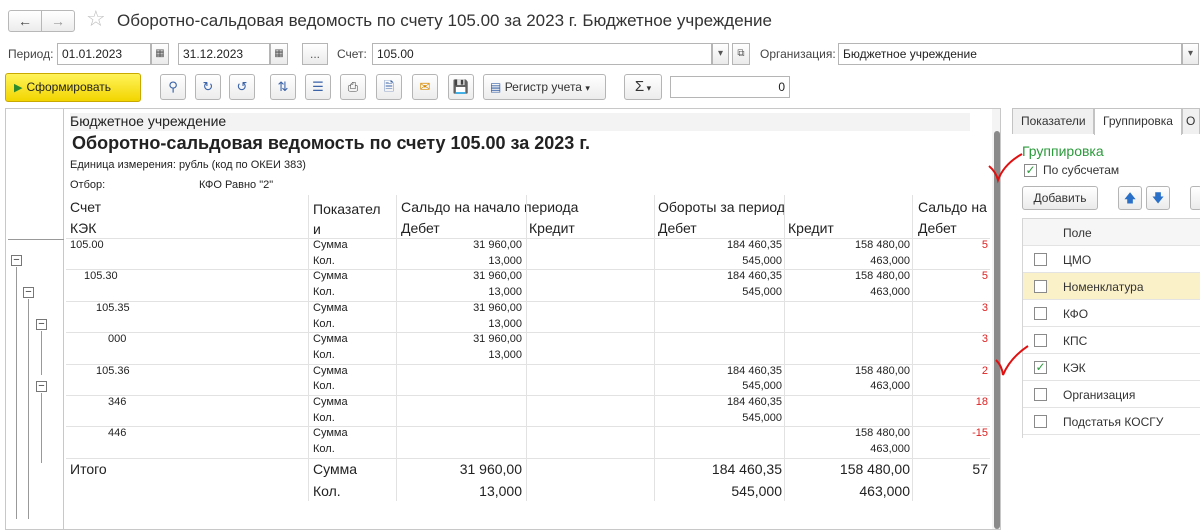 The image size is (1200, 530). What do you see at coordinates (1111, 286) in the screenshot?
I see `field-row: Номенклатура` at bounding box center [1111, 286].